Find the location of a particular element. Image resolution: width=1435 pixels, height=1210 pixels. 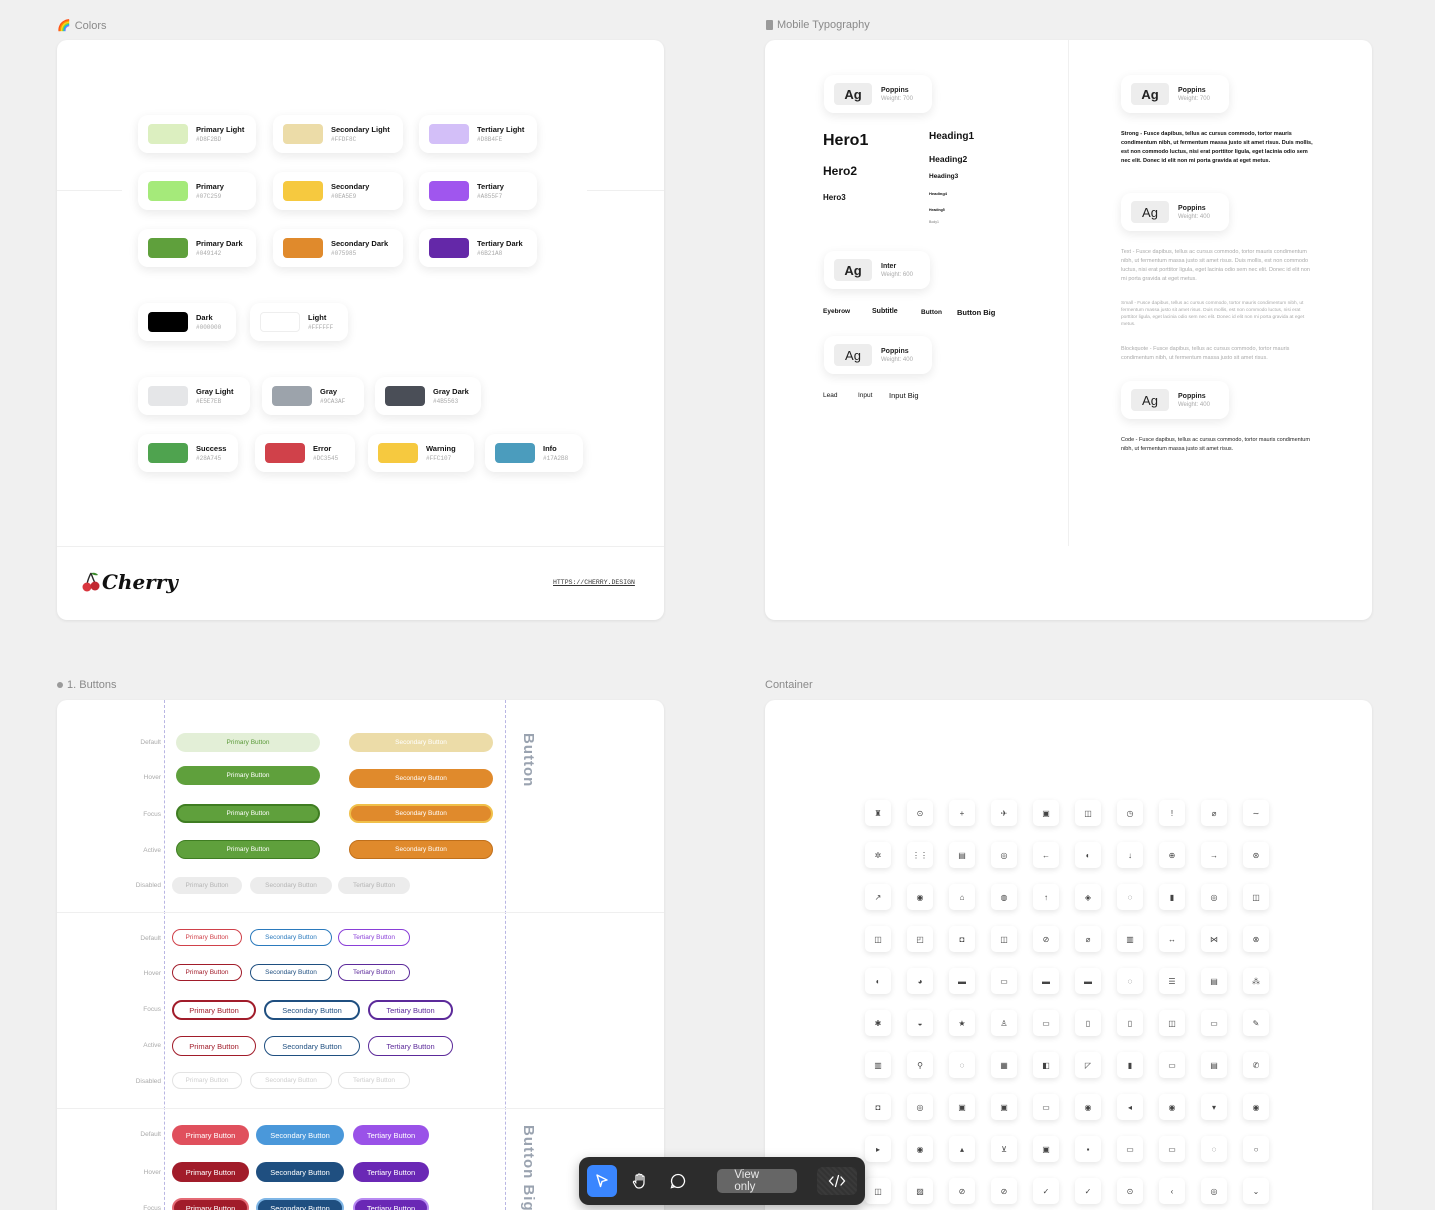

icon-tile: ⊛ is located at coordinates (1256, 855).